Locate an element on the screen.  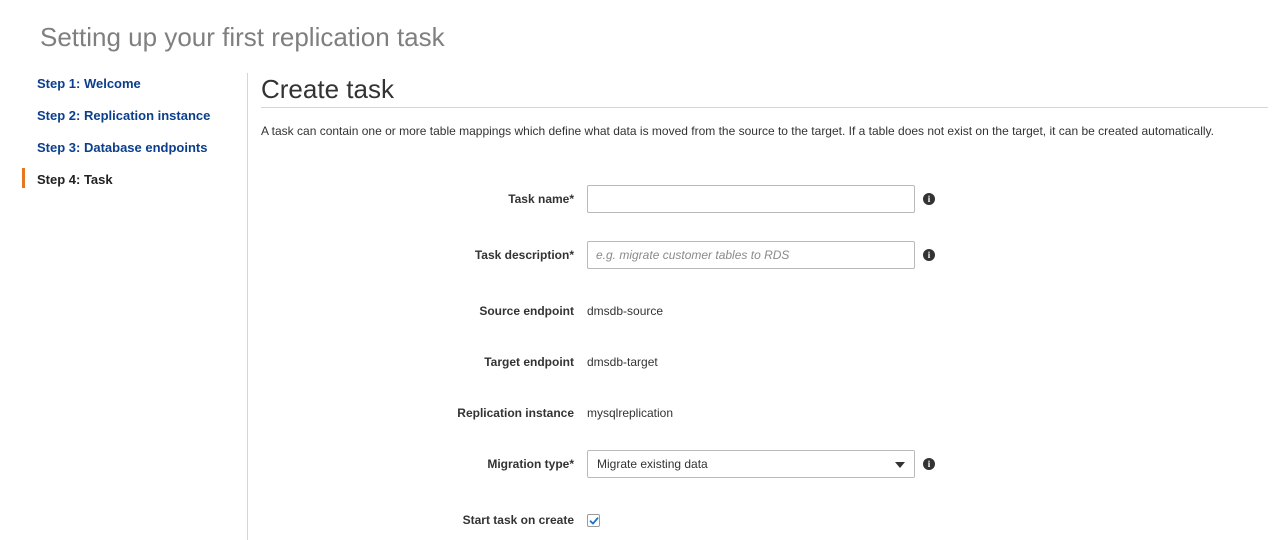
migration-type-selected-value: Migrate existing data is located at coordinates (652, 464).